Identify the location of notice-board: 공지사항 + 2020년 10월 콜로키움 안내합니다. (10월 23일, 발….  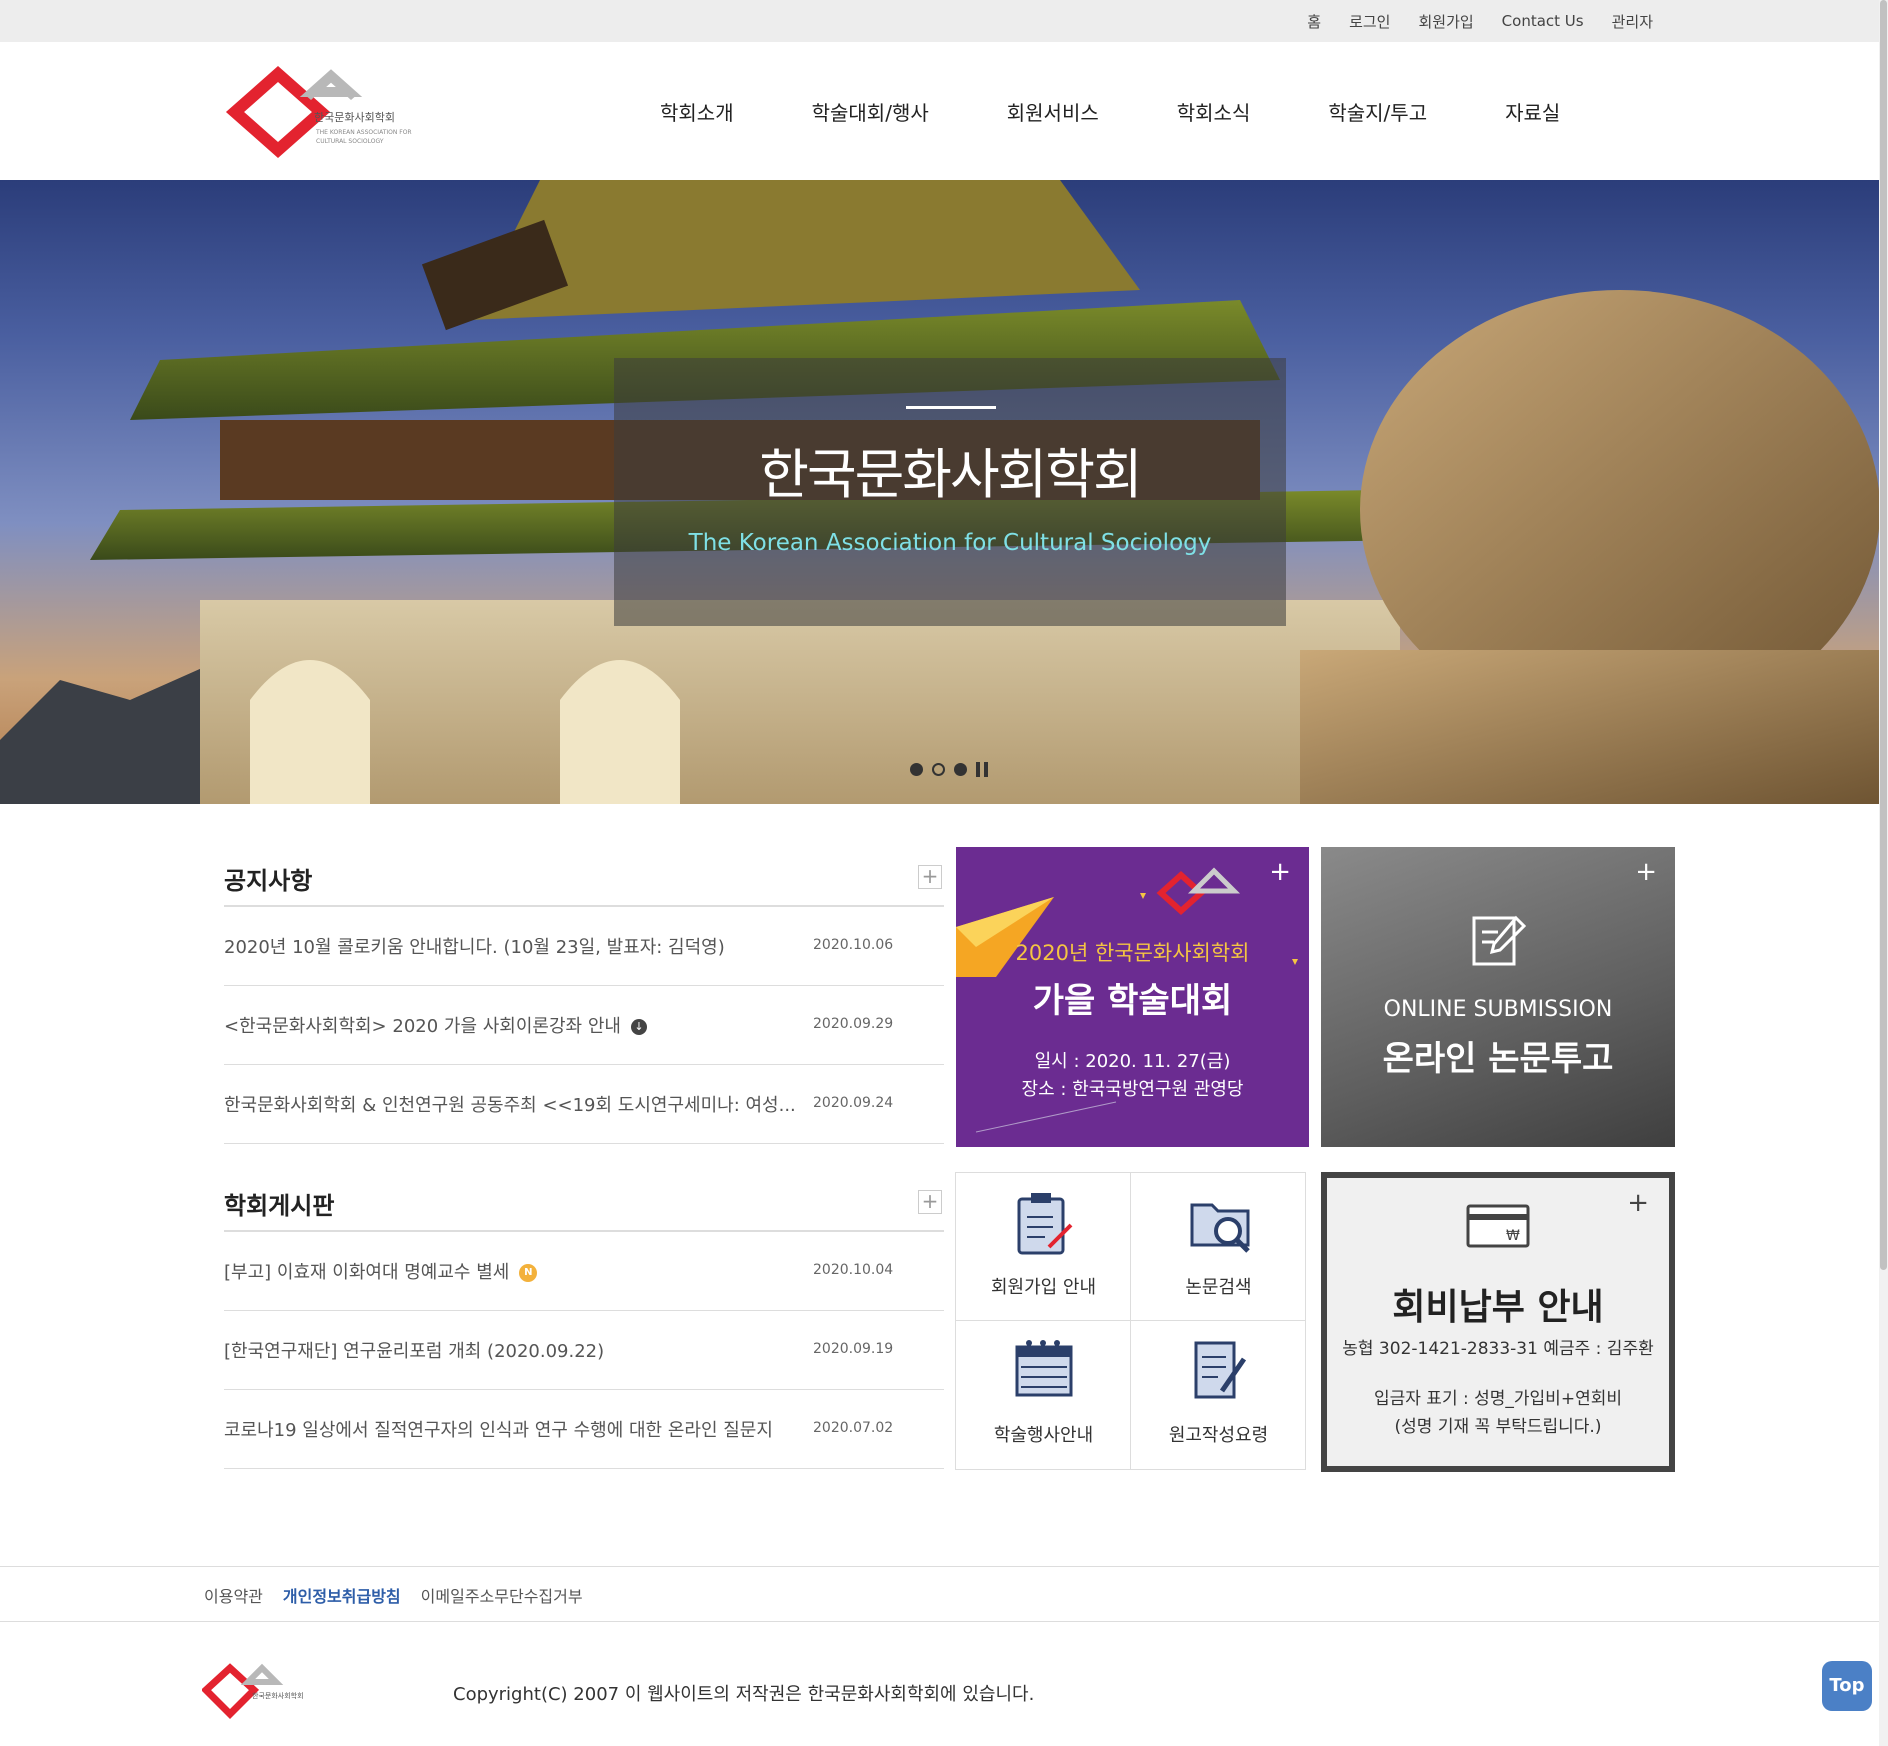
(584, 995).